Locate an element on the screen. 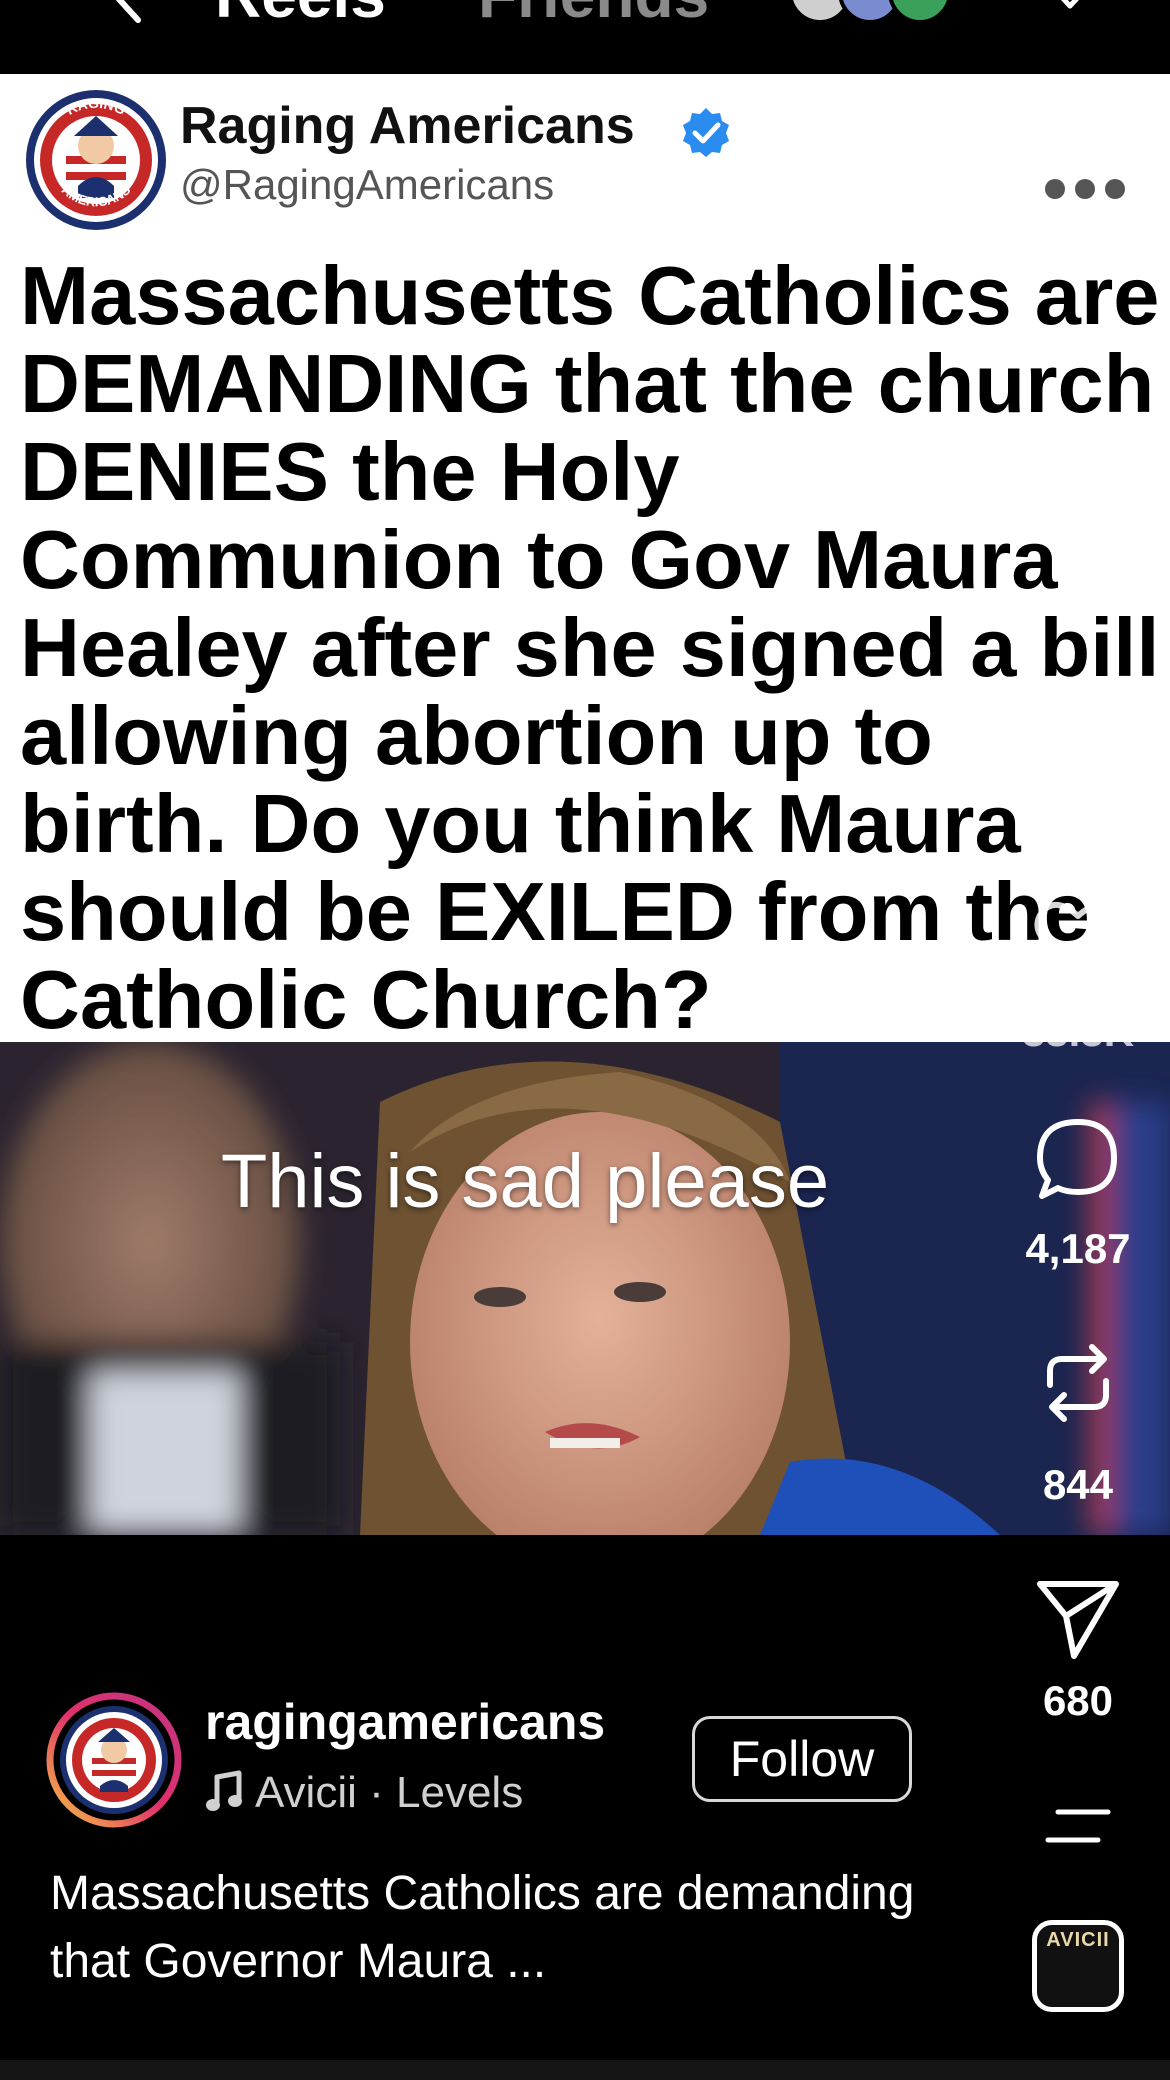  more-horizontal-icon is located at coordinates (1085, 189).